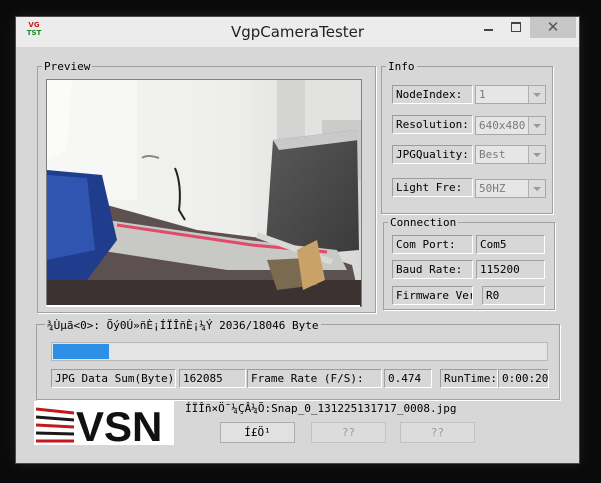  What do you see at coordinates (492, 154) in the screenshot?
I see `jpg-quality-value: Best` at bounding box center [492, 154].